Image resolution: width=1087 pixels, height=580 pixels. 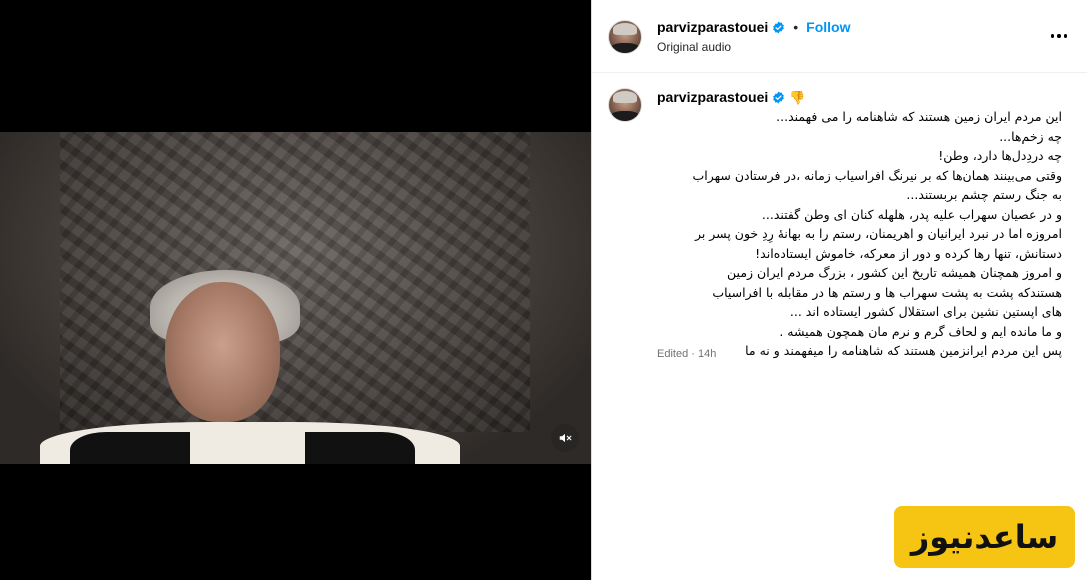 What do you see at coordinates (712, 97) in the screenshot?
I see `caption-username-link: parvizparastouei` at bounding box center [712, 97].